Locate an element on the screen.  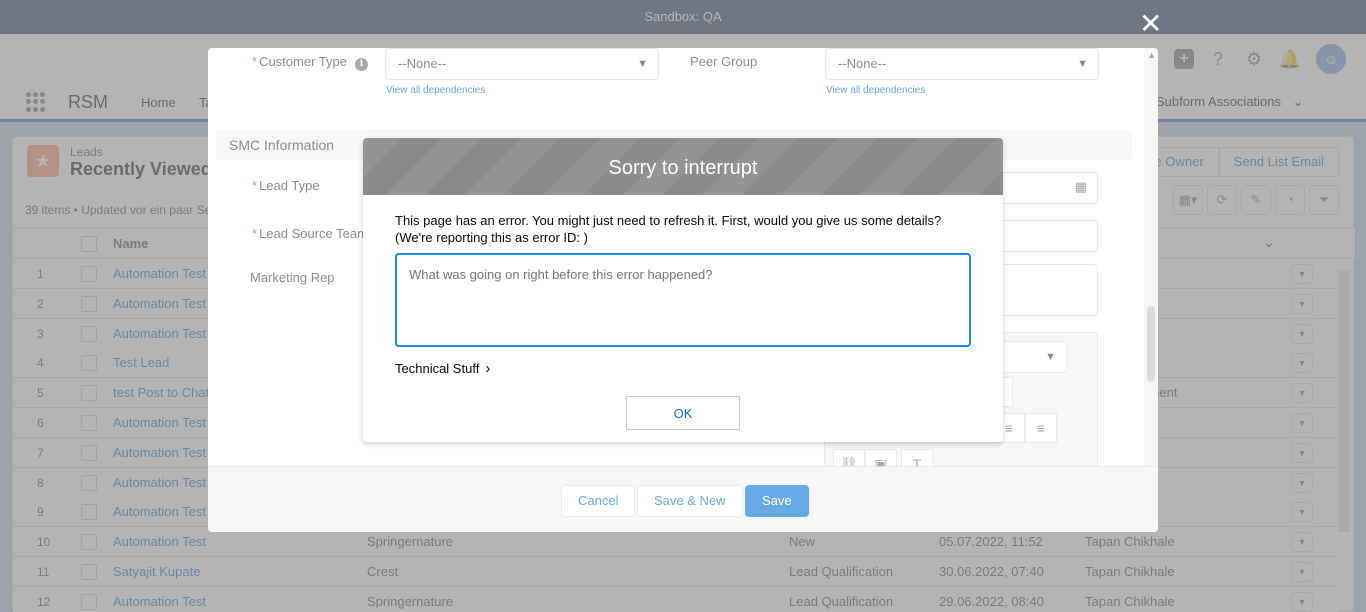
chevron-right-icon: › is located at coordinates (488, 368).